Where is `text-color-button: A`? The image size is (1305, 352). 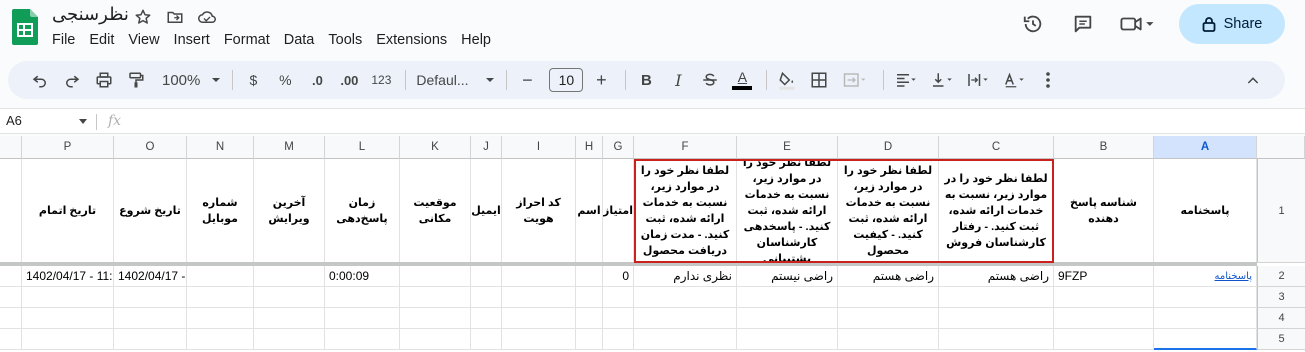 text-color-button: A is located at coordinates (742, 80).